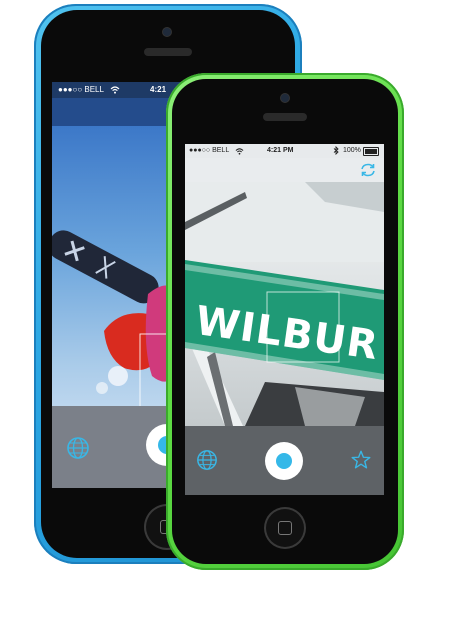 Image resolution: width=449 pixels, height=632 pixels. I want to click on shutter-button, so click(284, 461).